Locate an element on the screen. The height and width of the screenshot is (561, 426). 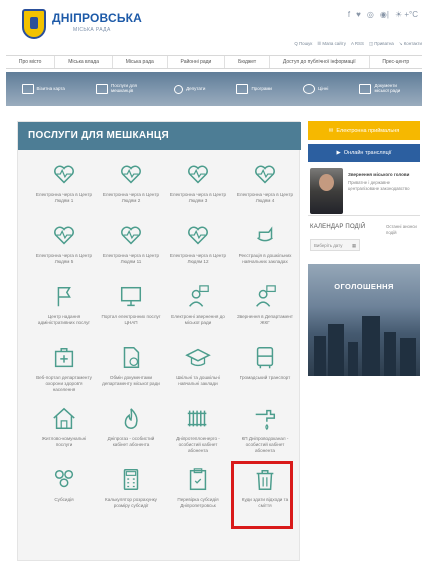
nav-item-city: Про місто is located at coordinates (31, 62).